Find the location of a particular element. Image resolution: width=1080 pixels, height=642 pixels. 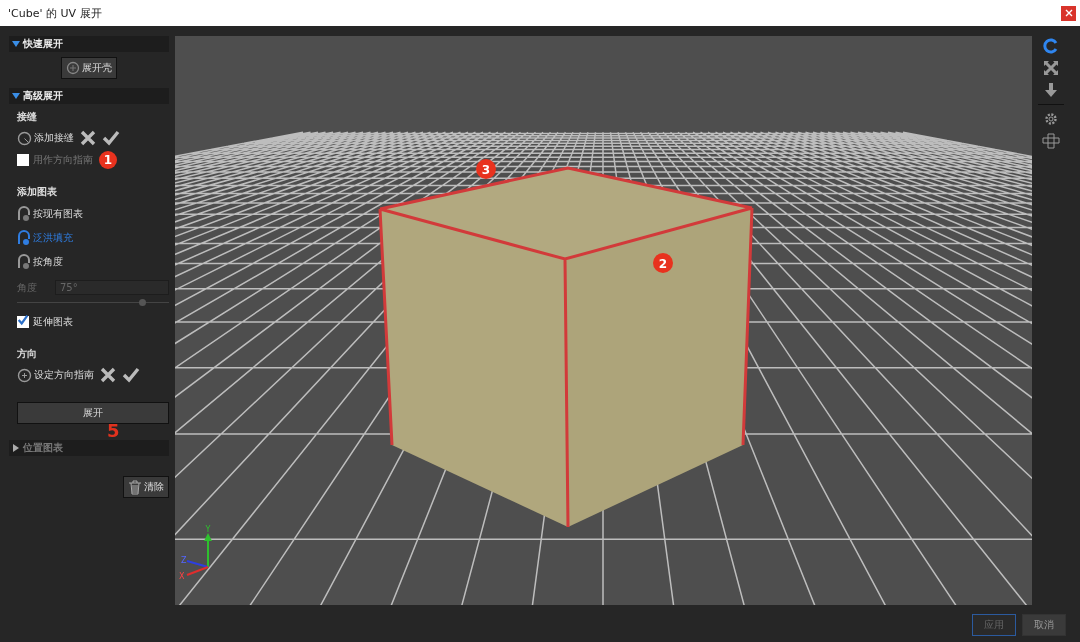

section-header: 高级展开 is located at coordinates (89, 96).